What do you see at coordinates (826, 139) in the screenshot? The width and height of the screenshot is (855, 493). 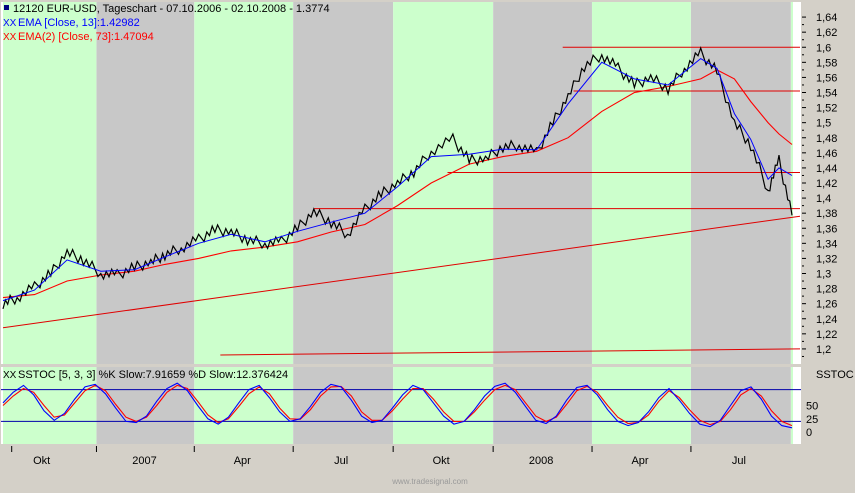 I see `y-tick-label: 1,48` at bounding box center [826, 139].